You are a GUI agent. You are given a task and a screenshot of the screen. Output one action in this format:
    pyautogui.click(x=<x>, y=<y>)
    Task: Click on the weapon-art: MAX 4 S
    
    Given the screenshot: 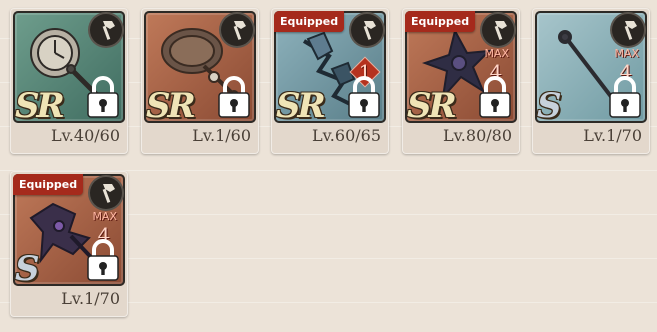 What is the action you would take?
    pyautogui.click(x=591, y=67)
    